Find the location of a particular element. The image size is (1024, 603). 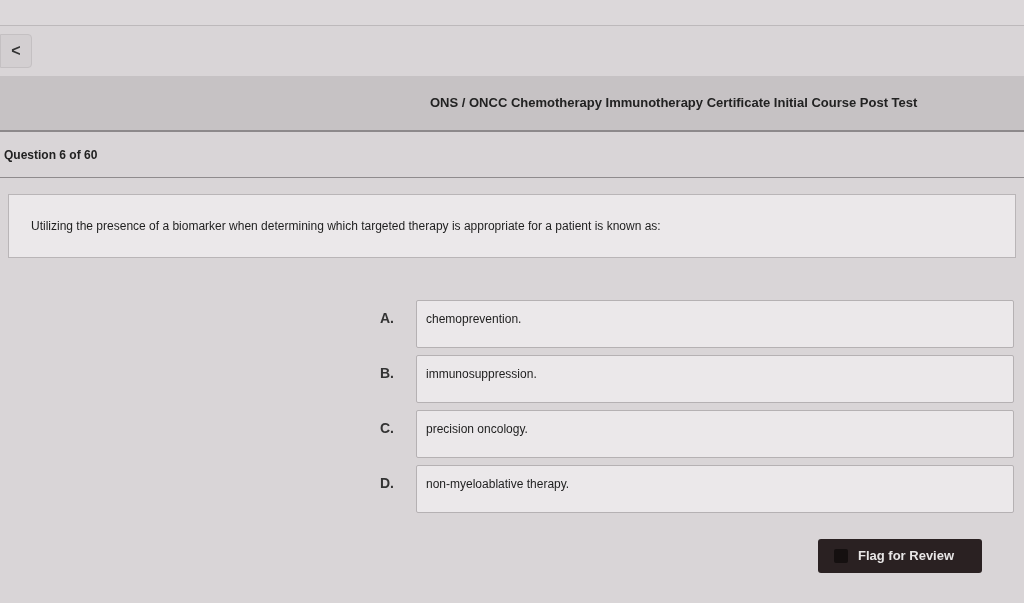

answer-option: non-myeloablative therapy. is located at coordinates (715, 489).